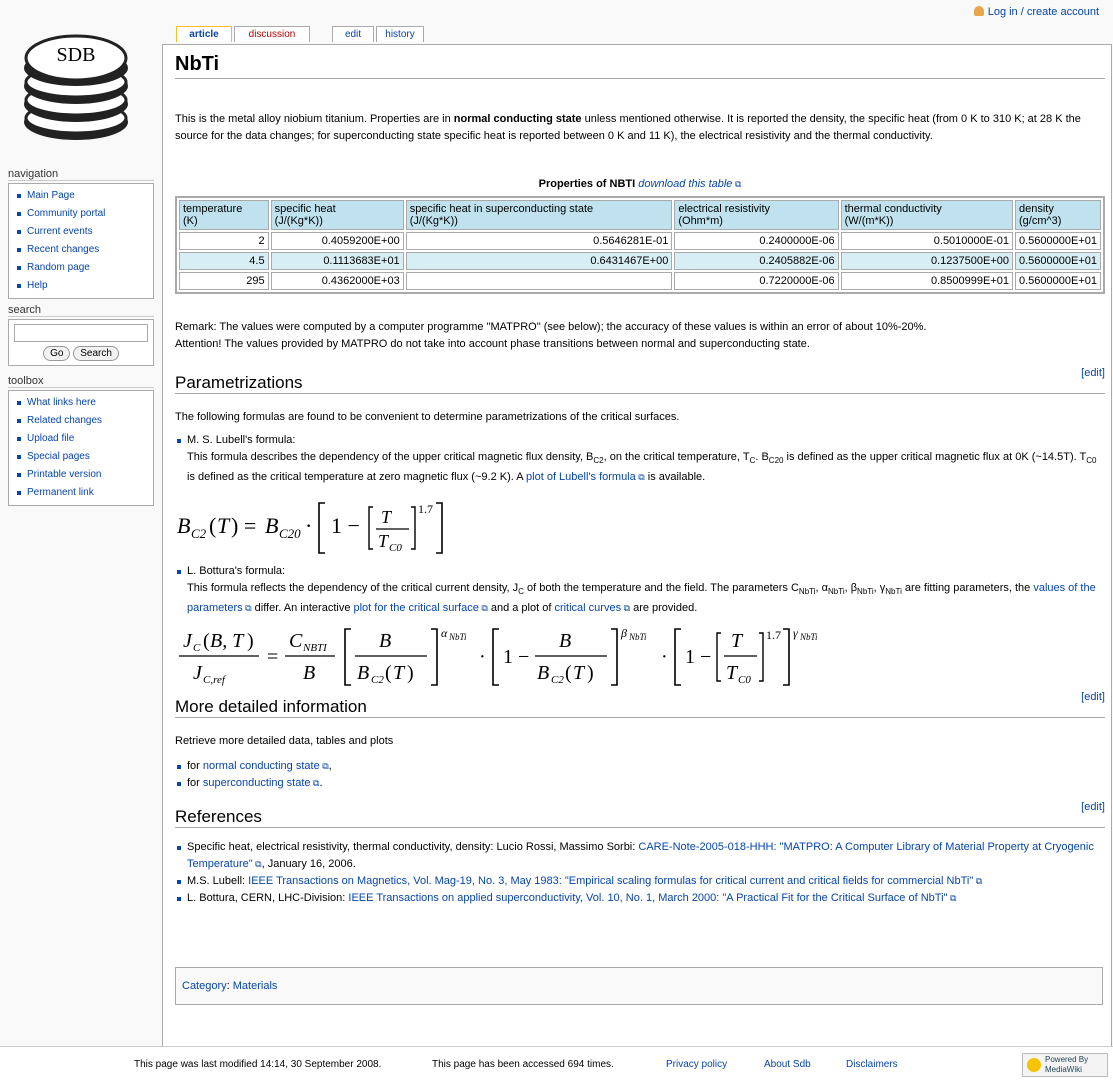 The width and height of the screenshot is (1113, 1082). I want to click on critical-surface-plot-link: plot for the critical surface, so click(416, 608).